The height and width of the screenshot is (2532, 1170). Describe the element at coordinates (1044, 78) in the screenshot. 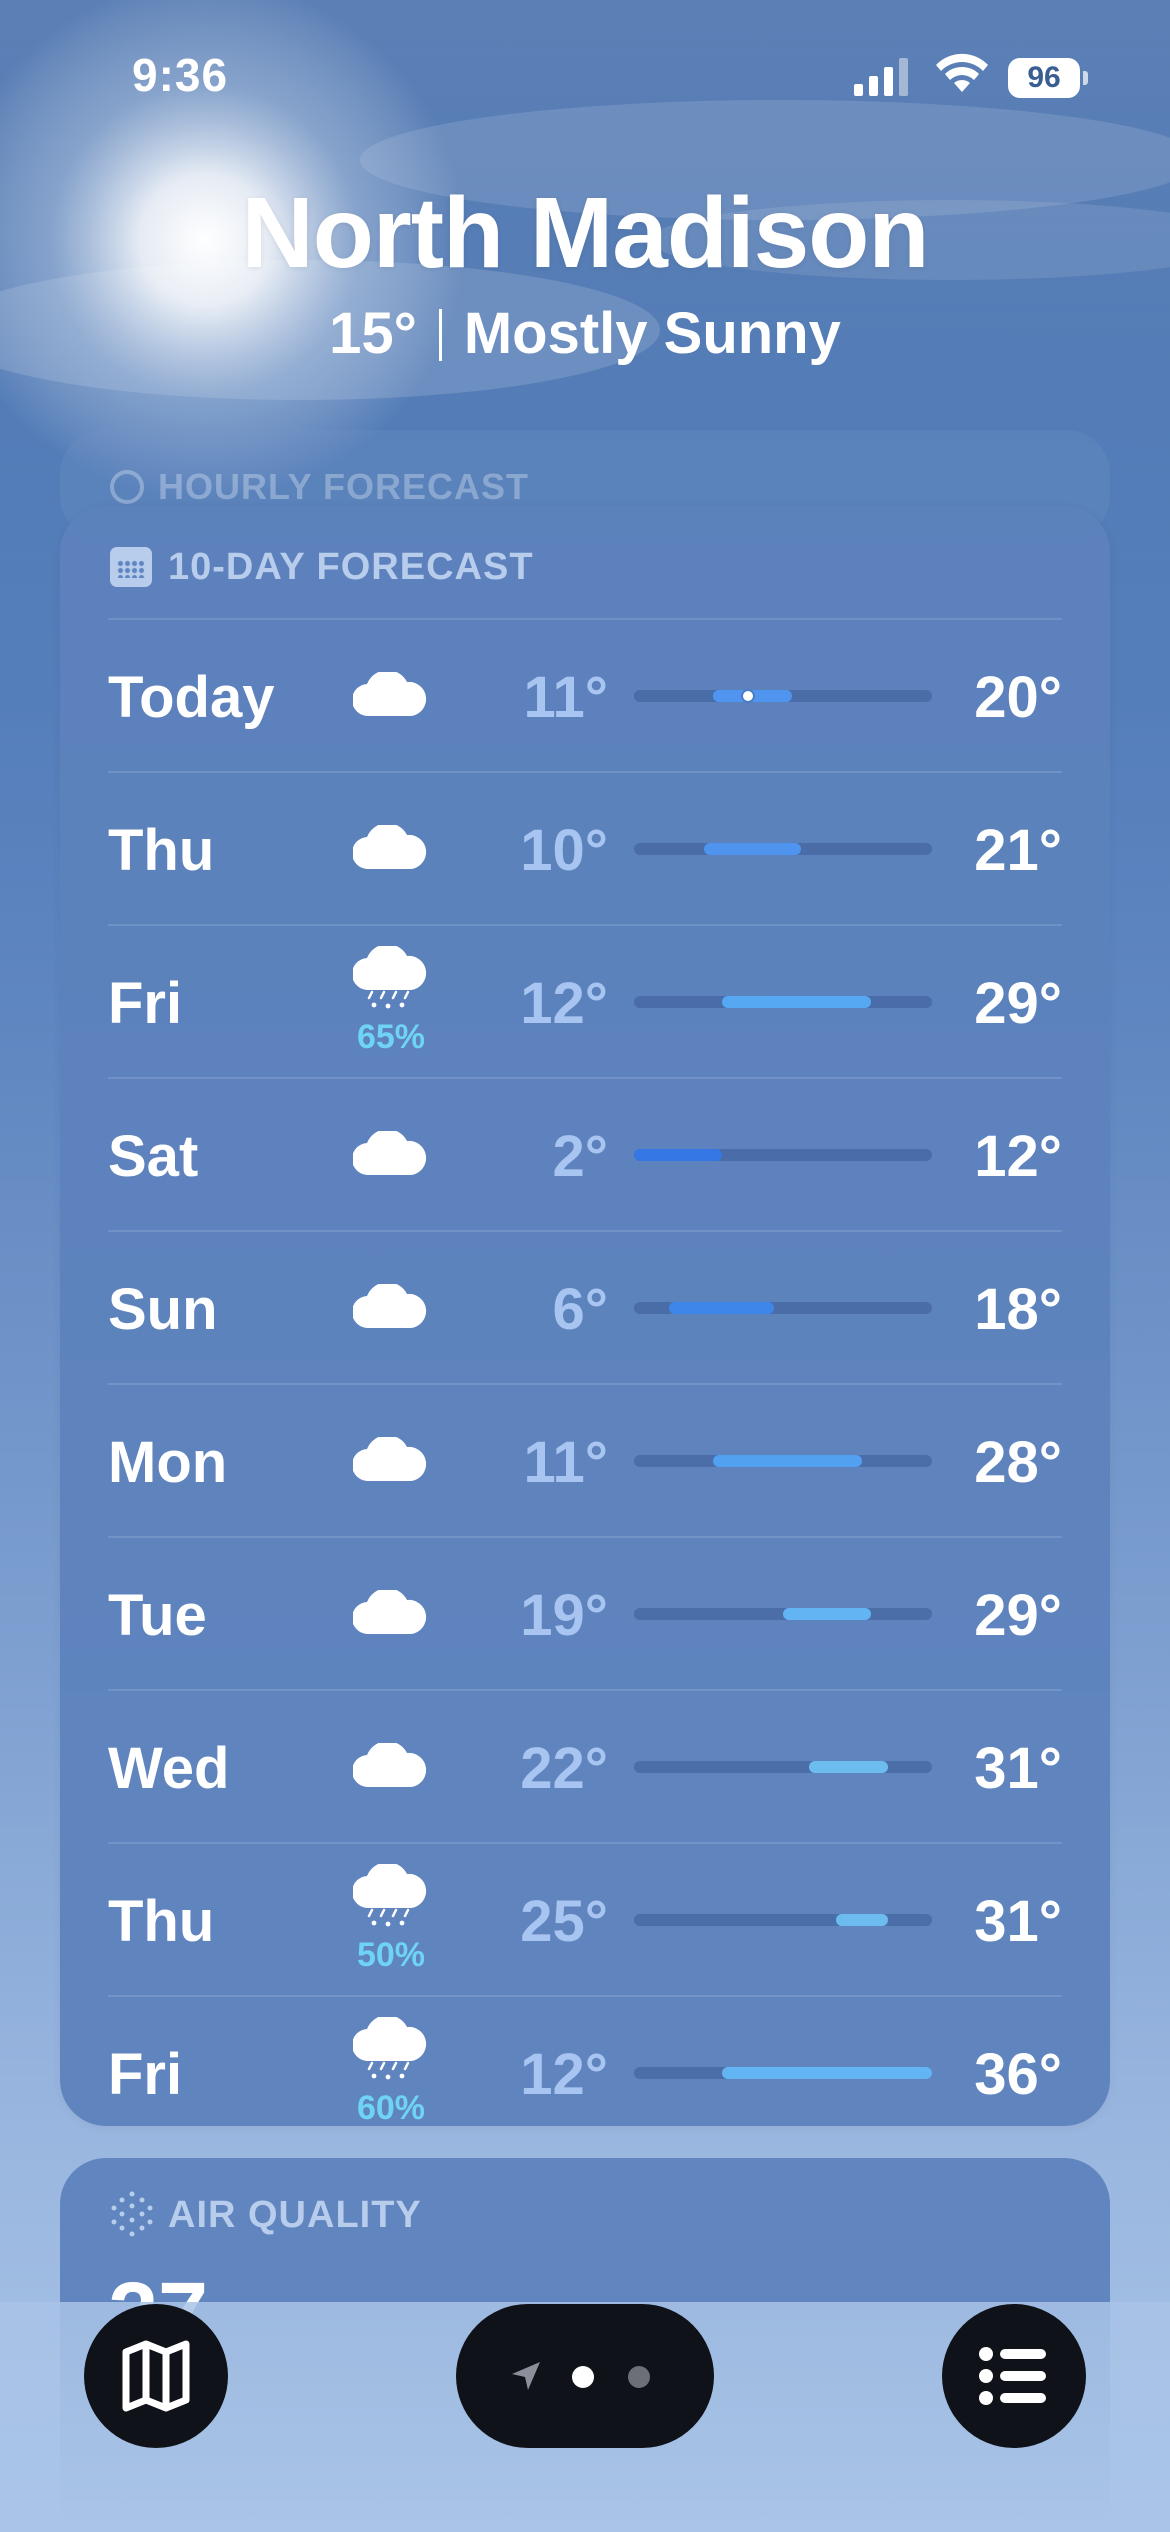

I see `battery-level: 96` at that location.